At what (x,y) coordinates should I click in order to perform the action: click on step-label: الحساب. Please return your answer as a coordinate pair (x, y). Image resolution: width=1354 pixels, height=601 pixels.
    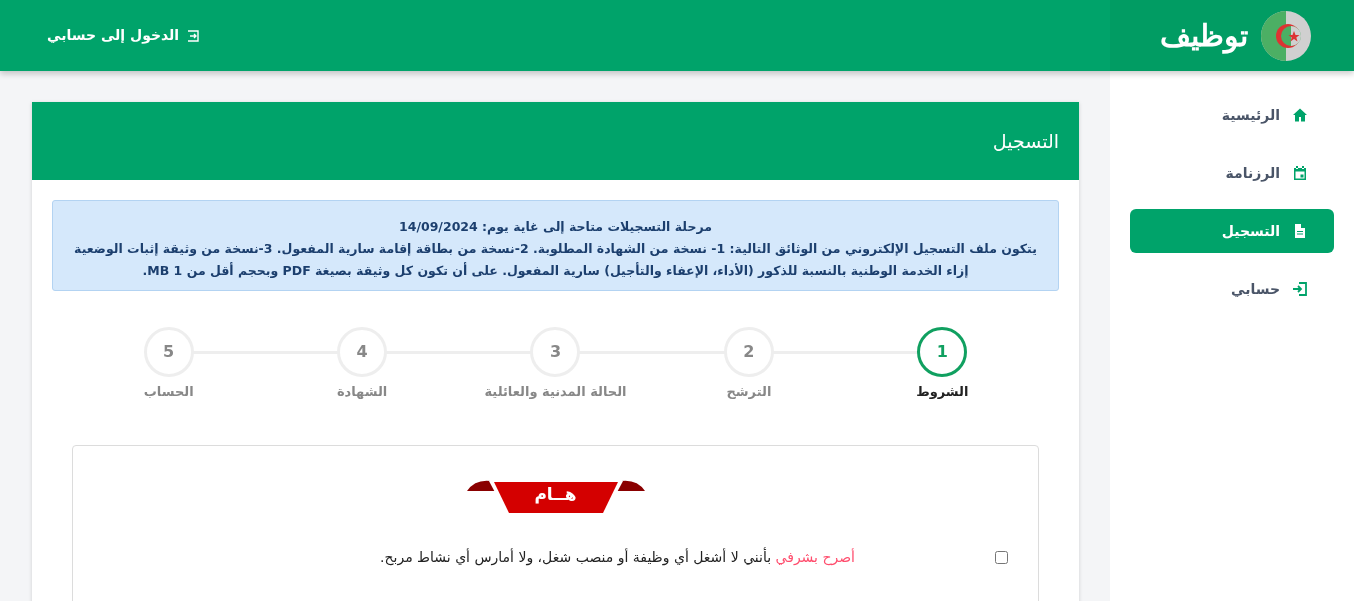
    Looking at the image, I should click on (168, 392).